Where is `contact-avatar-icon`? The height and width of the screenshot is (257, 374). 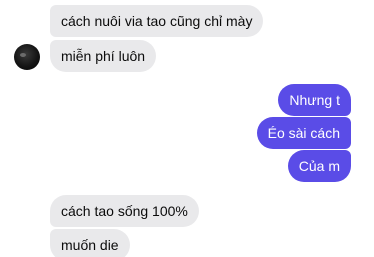 contact-avatar-icon is located at coordinates (27, 57).